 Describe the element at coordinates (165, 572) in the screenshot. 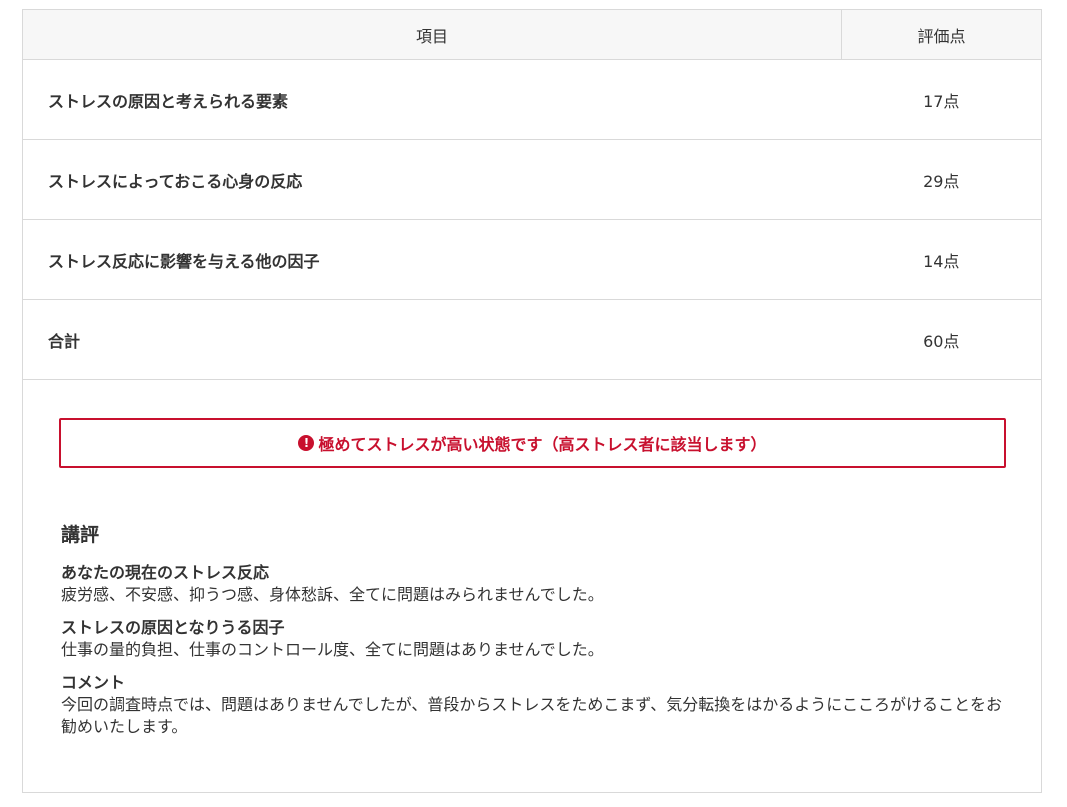

I see `review-block-title: あなたの現在のストレス反応` at that location.